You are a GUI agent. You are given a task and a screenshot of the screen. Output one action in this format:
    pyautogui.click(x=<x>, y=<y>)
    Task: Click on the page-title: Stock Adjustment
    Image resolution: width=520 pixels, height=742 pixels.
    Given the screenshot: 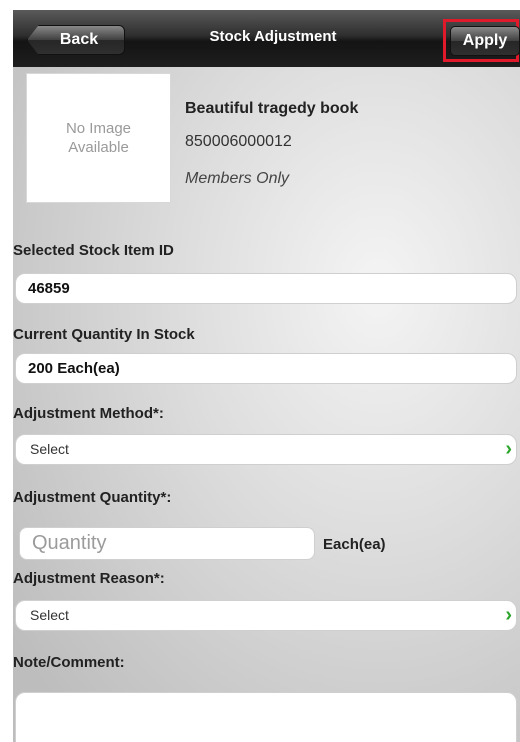 What is the action you would take?
    pyautogui.click(x=273, y=36)
    